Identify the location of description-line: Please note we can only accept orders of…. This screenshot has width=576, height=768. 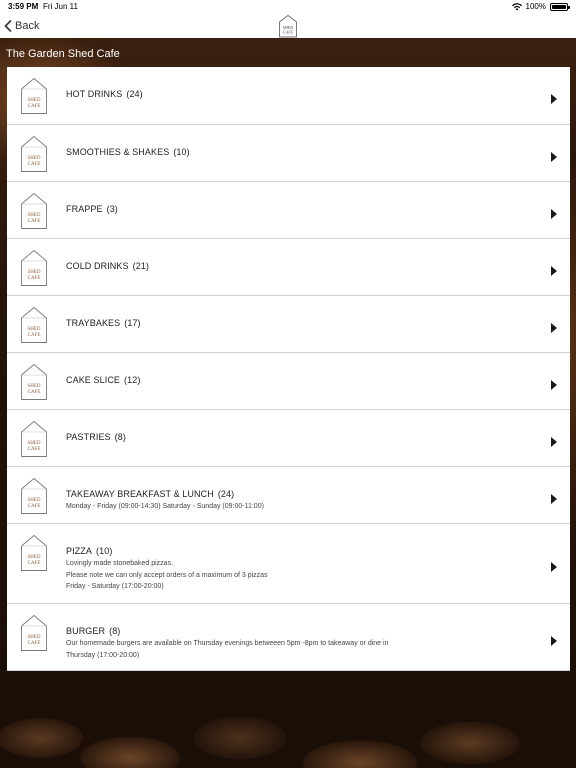
(167, 575).